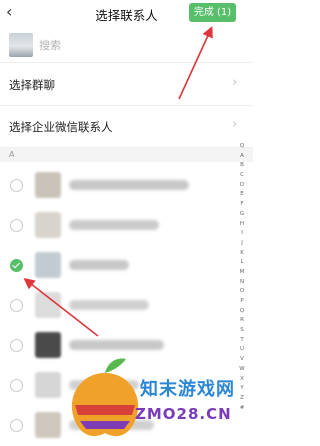 The image size is (320, 446). I want to click on watermark-url: ZMO28.CN, so click(183, 414).